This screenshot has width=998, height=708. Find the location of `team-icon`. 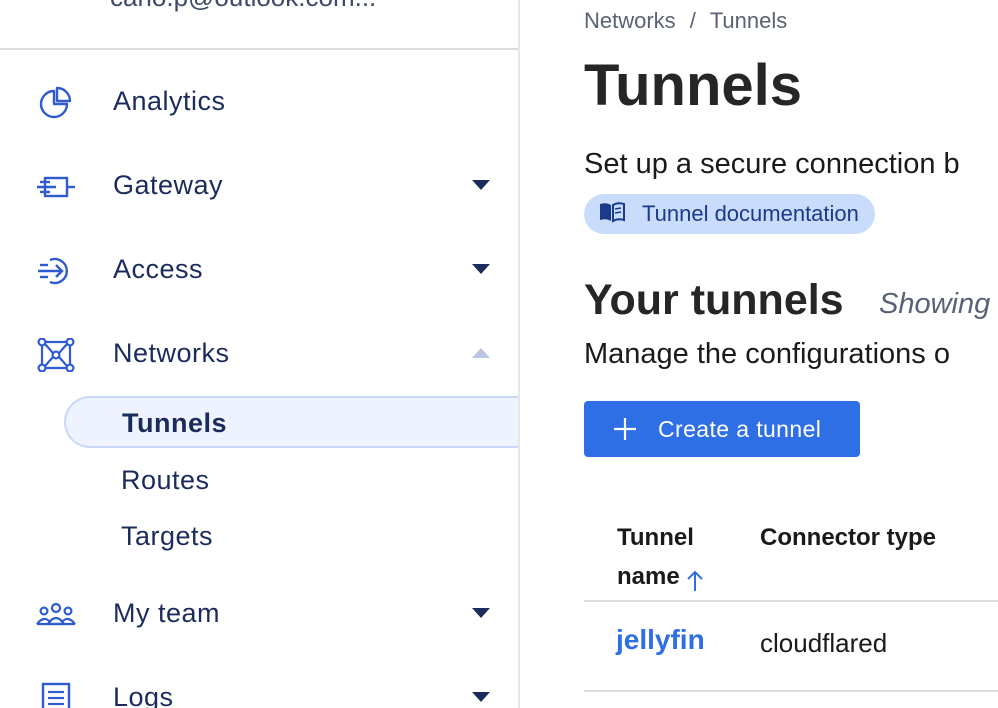

team-icon is located at coordinates (56, 615).